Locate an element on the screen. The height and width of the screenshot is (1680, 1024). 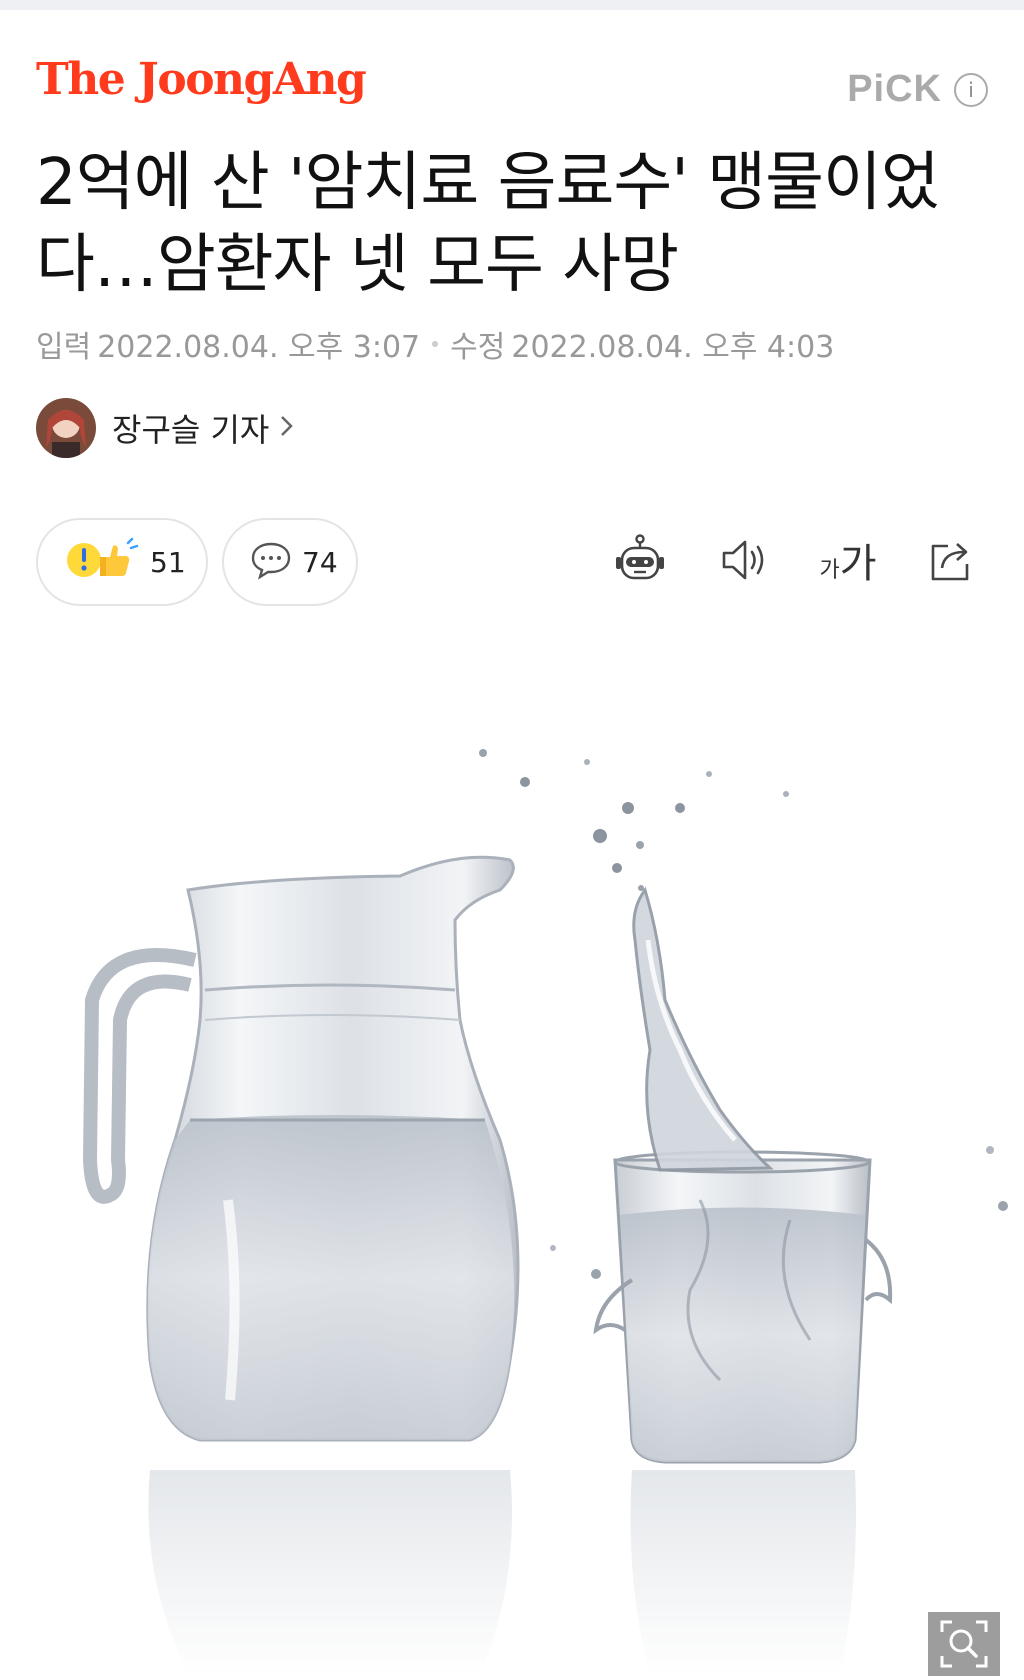
pick-badge: PiCK i is located at coordinates (917, 89).